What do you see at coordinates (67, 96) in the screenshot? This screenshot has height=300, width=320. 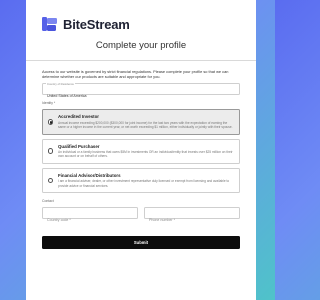 I see `country-value: United States of America` at bounding box center [67, 96].